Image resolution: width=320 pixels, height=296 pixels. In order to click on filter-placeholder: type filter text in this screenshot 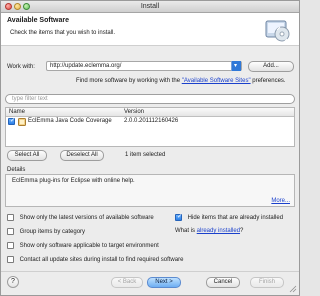, I will do `click(30, 99)`.